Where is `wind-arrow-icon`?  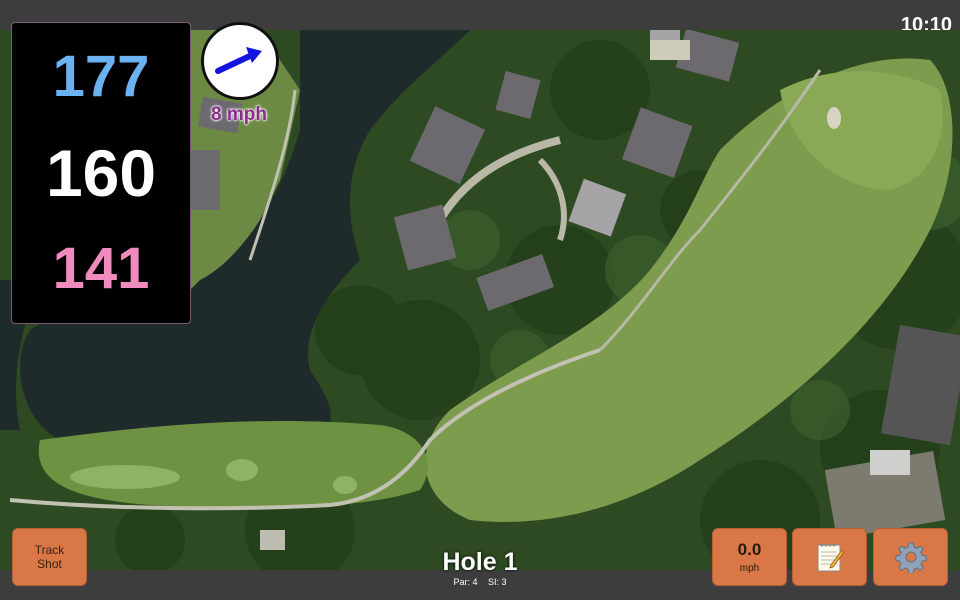
wind-arrow-icon is located at coordinates (238, 60).